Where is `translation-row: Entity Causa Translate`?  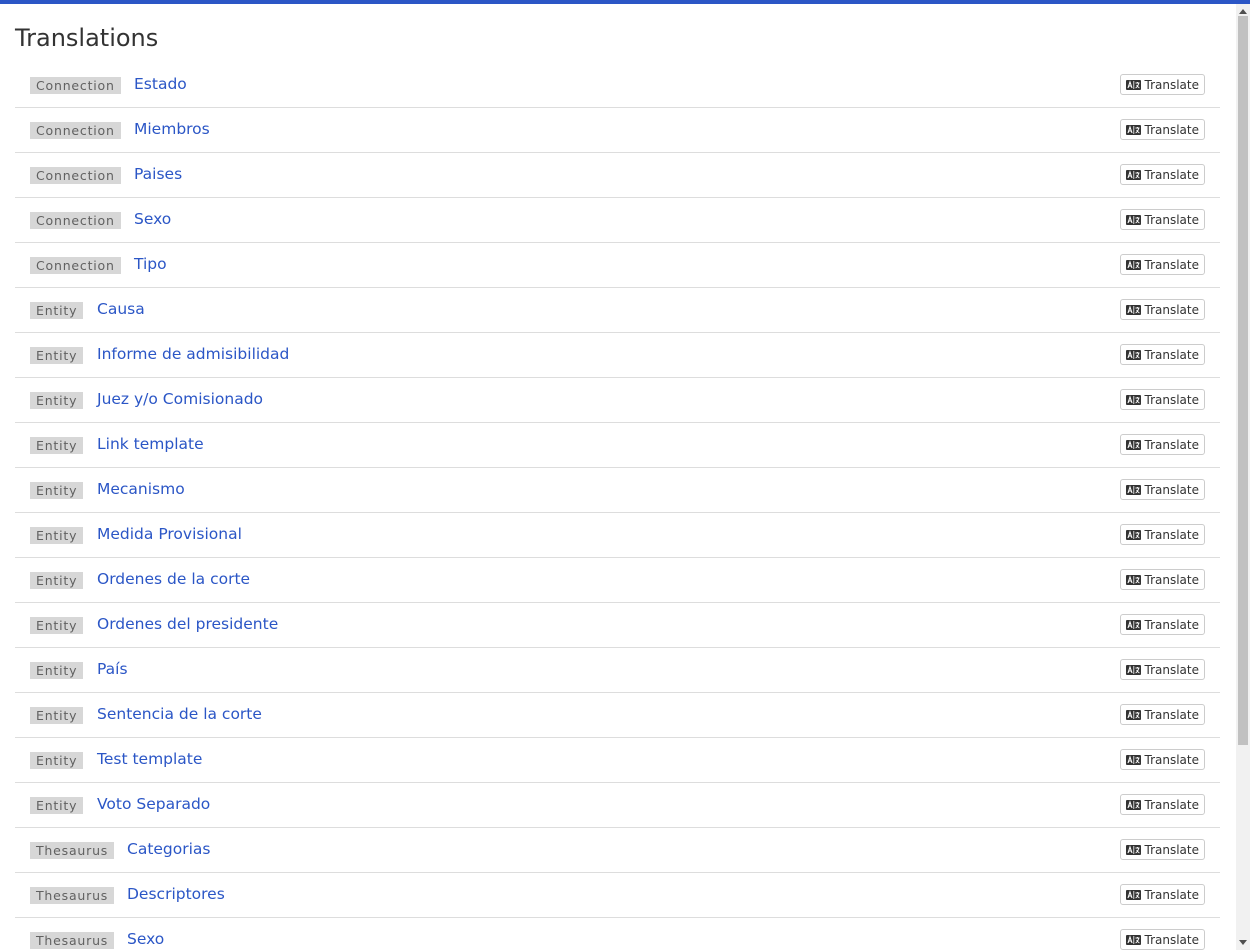 translation-row: Entity Causa Translate is located at coordinates (617, 310).